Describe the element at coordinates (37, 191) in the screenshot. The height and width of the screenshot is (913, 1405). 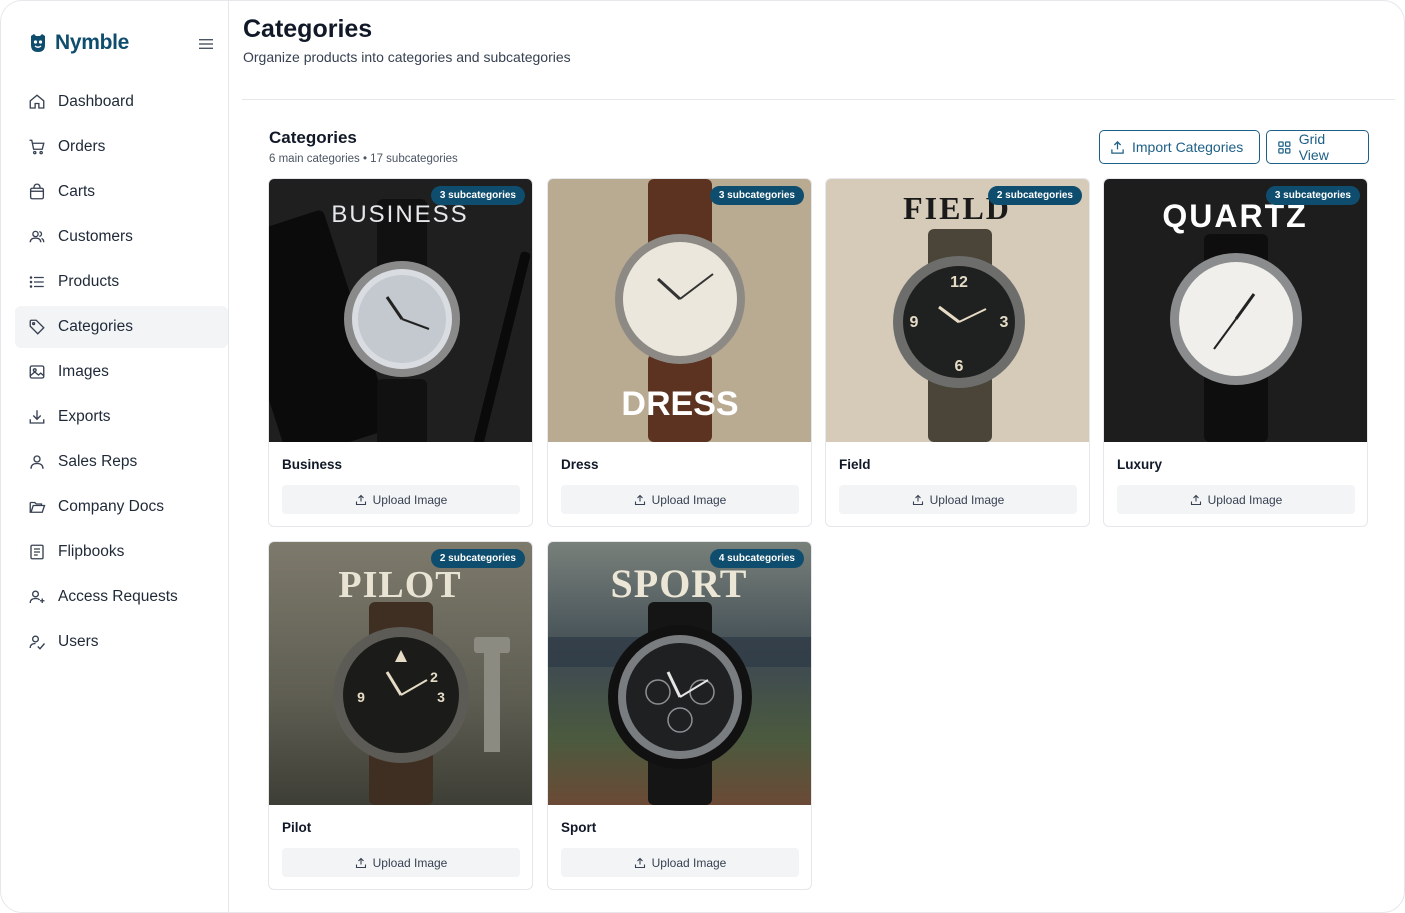
I see `bag-icon` at that location.